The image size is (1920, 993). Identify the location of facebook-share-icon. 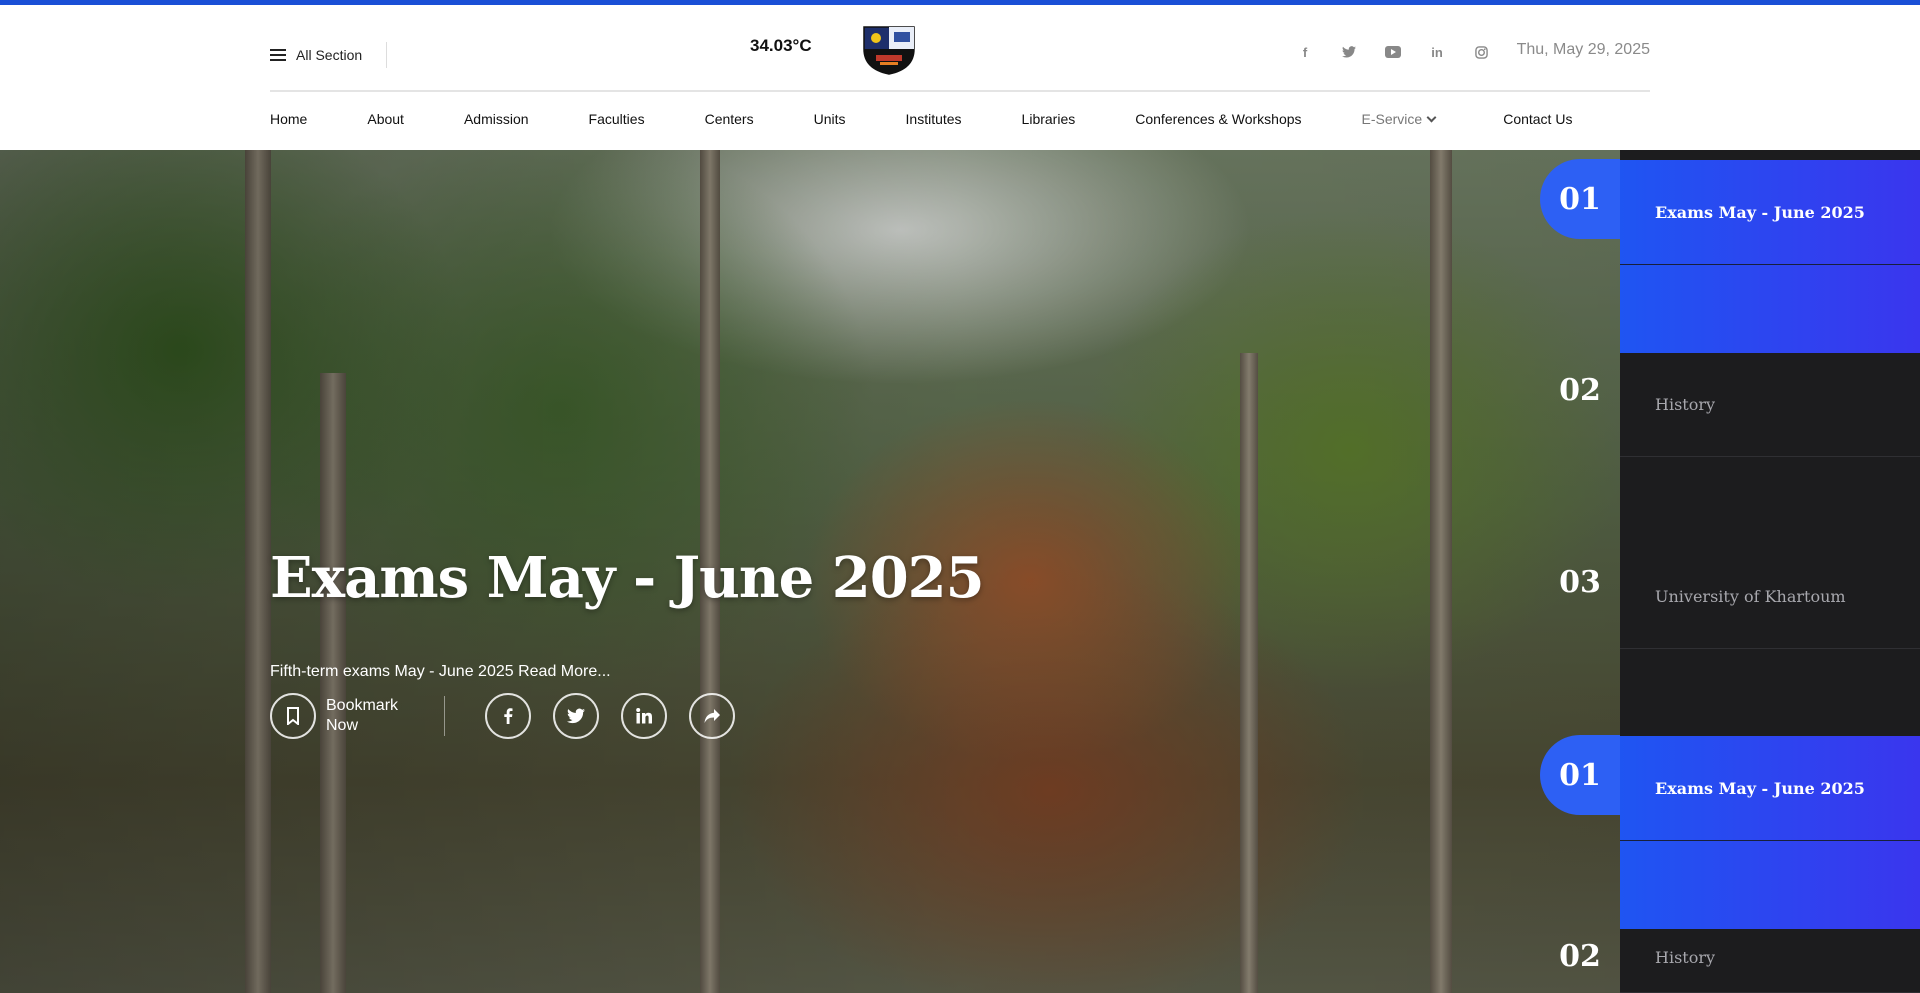
(508, 716).